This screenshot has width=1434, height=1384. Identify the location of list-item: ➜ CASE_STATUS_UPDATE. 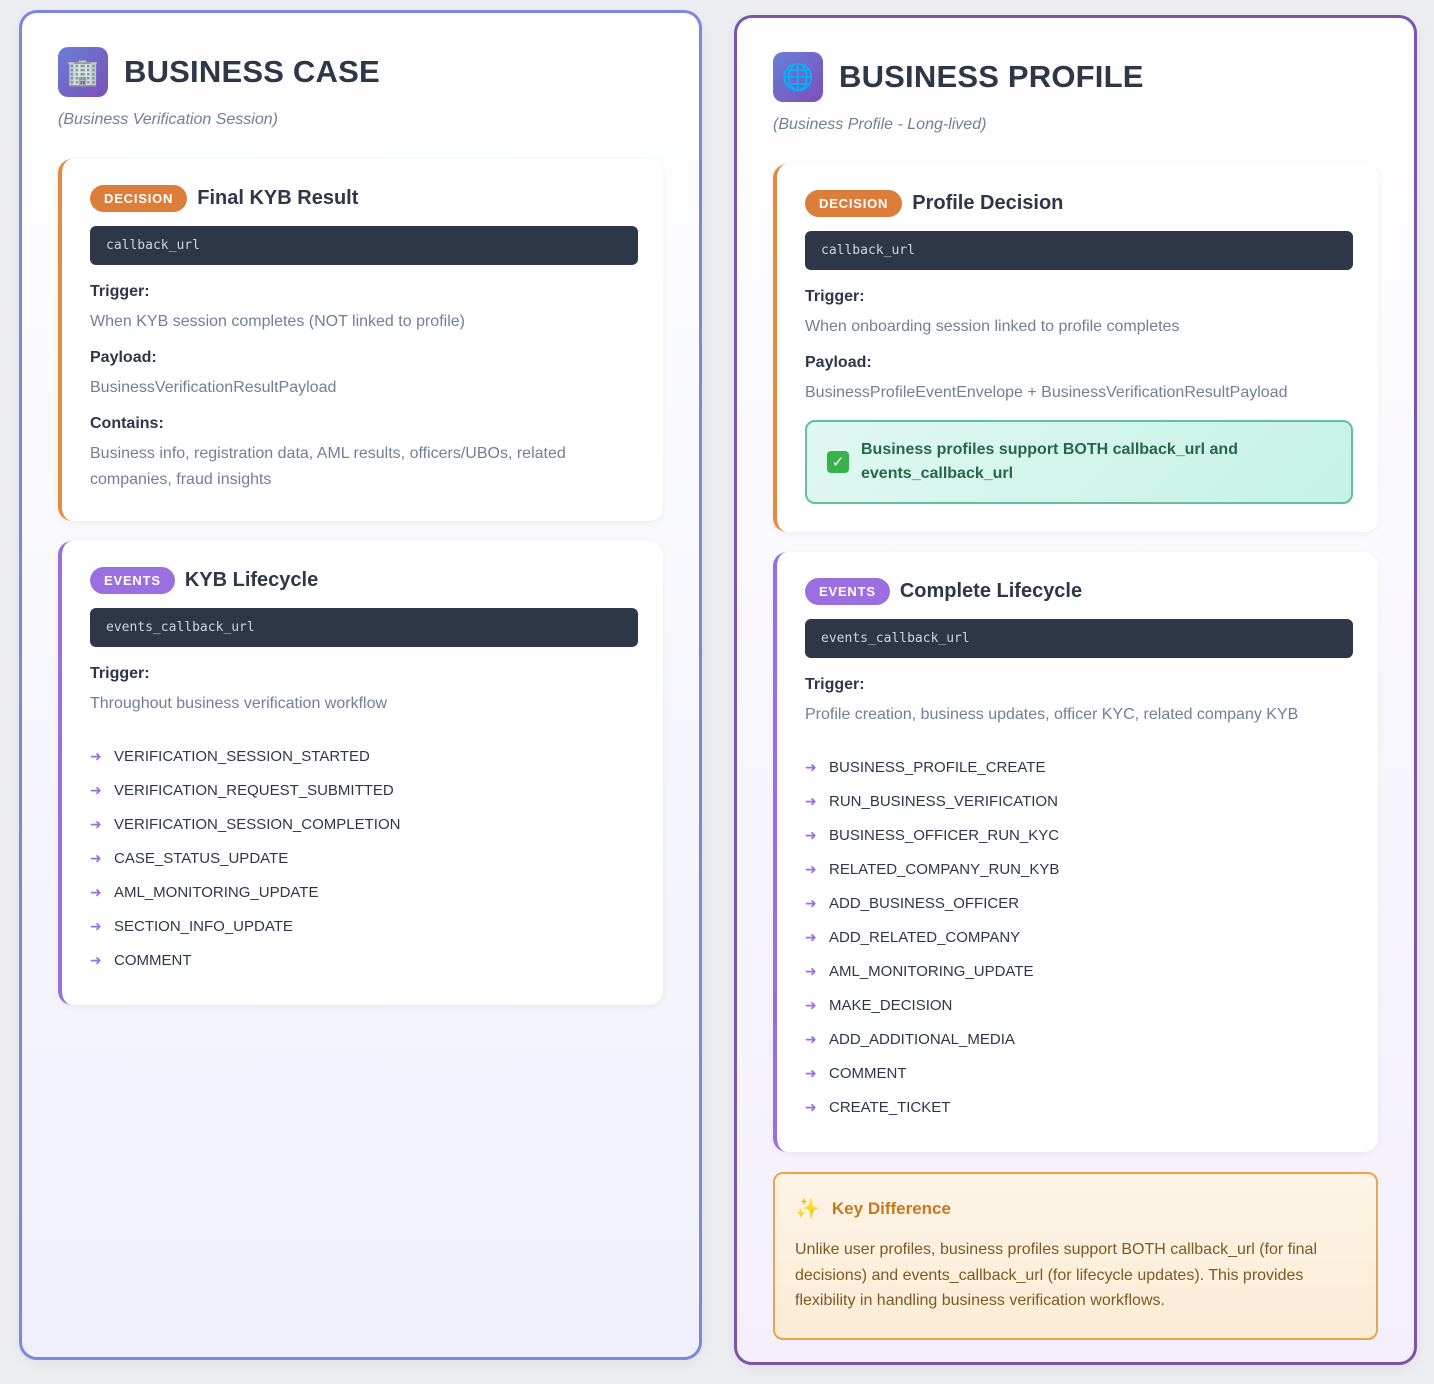
(364, 858).